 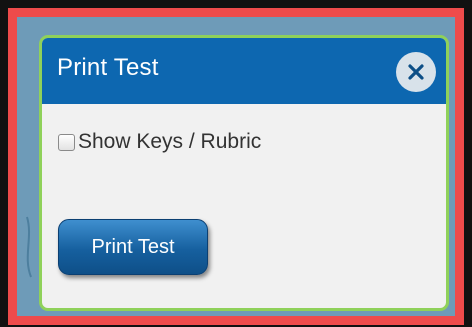 I want to click on print-test-button: Print Test, so click(x=133, y=247).